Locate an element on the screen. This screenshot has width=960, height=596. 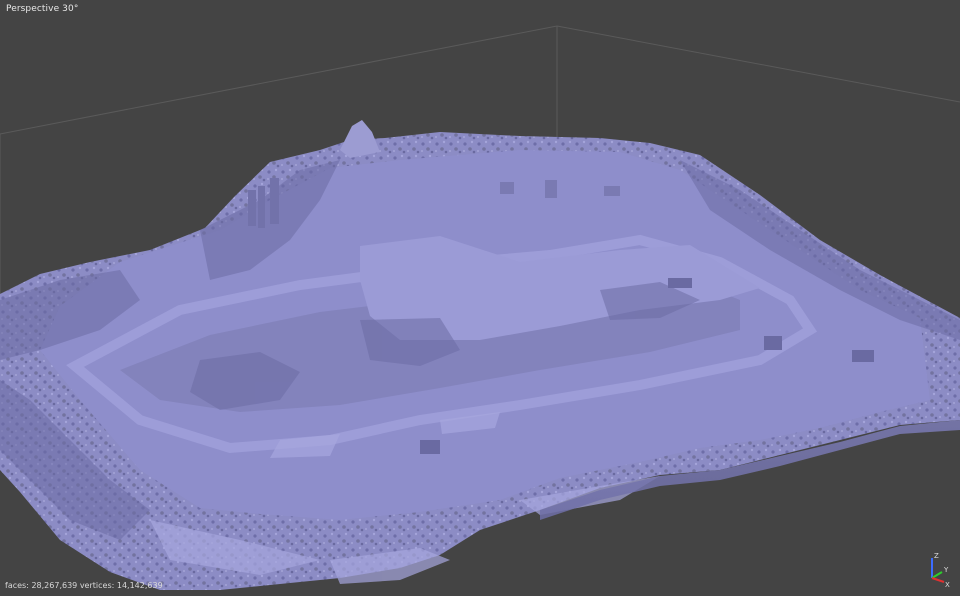
axis-gizmo: Z Y X is located at coordinates (937, 568).